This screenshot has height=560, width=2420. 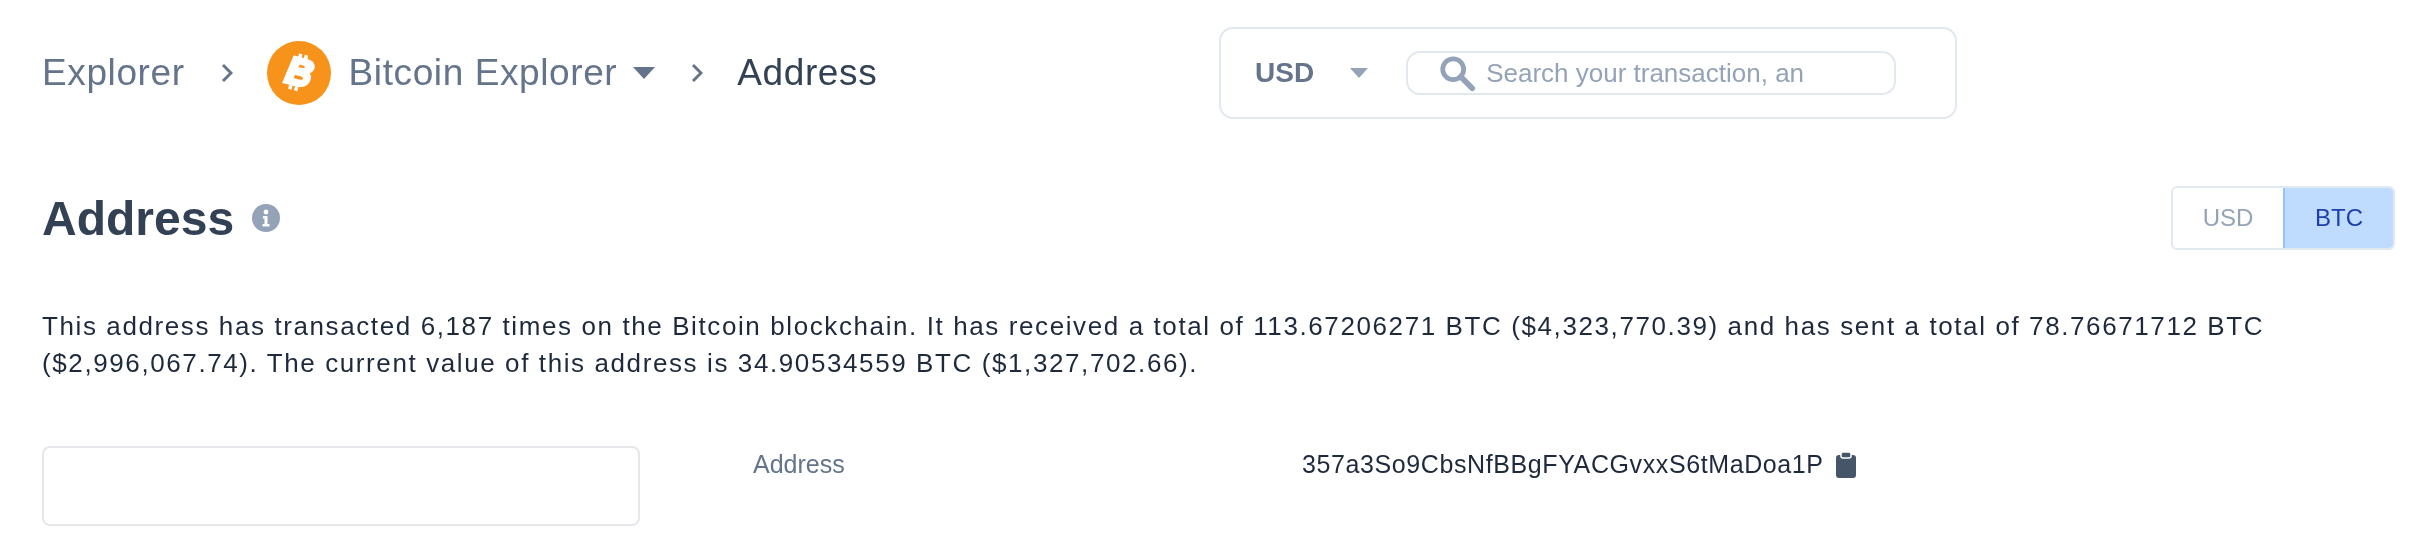 What do you see at coordinates (799, 464) in the screenshot?
I see `detail-label: Address` at bounding box center [799, 464].